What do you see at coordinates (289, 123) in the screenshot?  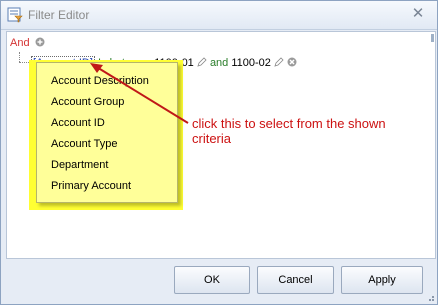 I see `annotation-line-1: click this to select from the shown` at bounding box center [289, 123].